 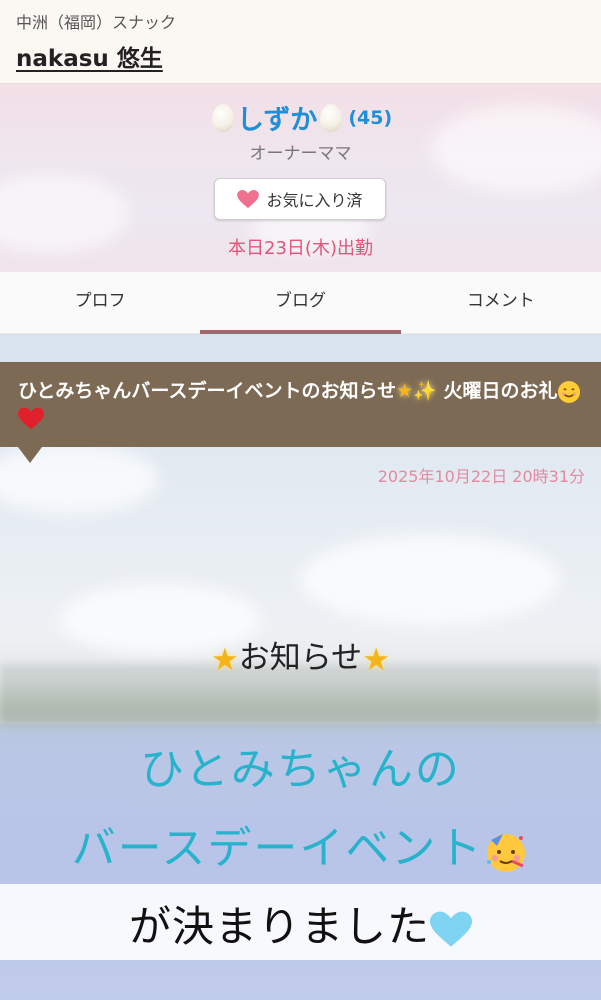 I want to click on light-blue-heart-icon, so click(x=451, y=929).